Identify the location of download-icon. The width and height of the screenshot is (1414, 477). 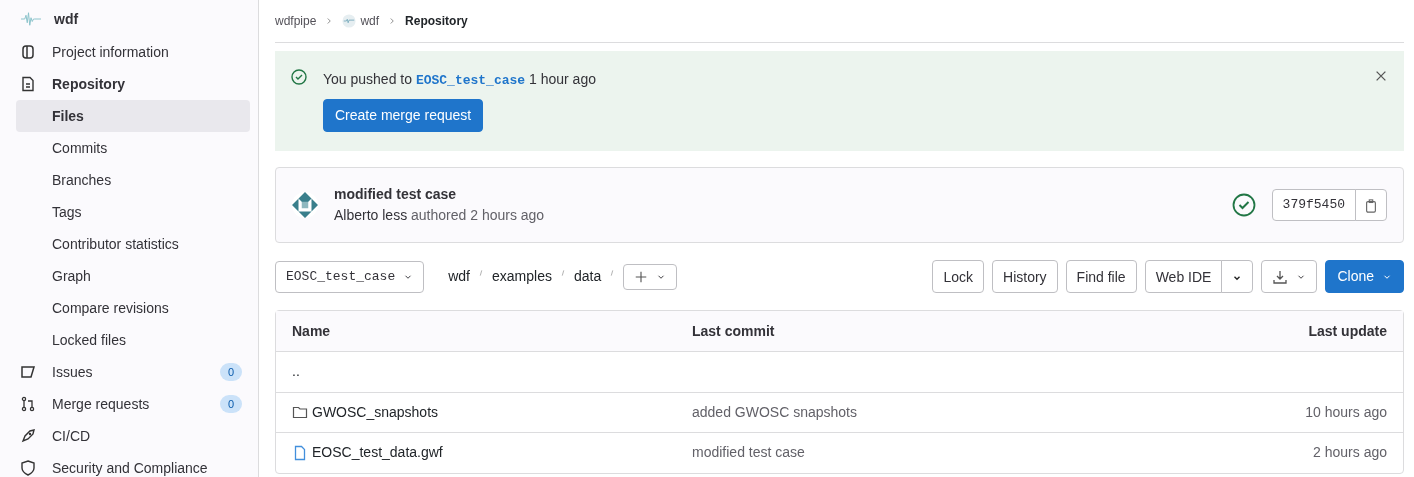
(1280, 276).